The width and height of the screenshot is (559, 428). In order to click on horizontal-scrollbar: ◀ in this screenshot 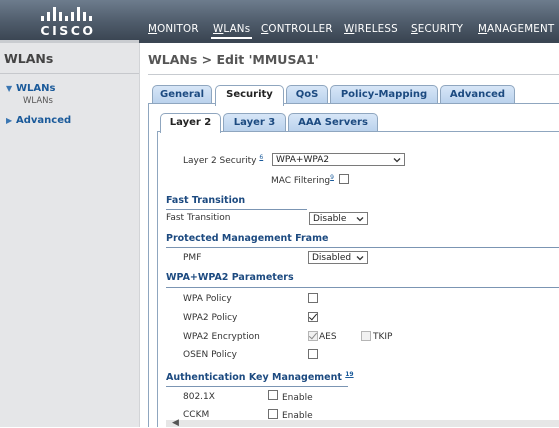, I will do `click(362, 423)`.